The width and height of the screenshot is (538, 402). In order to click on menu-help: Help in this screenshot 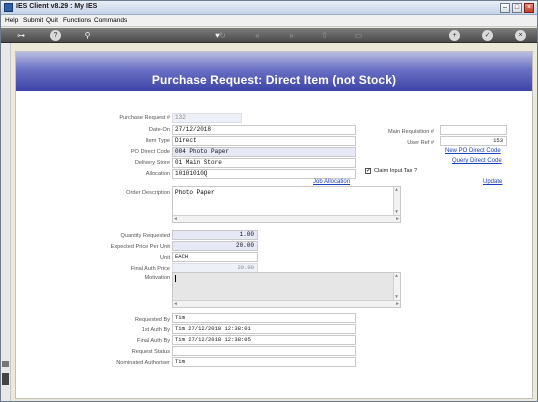, I will do `click(11, 20)`.